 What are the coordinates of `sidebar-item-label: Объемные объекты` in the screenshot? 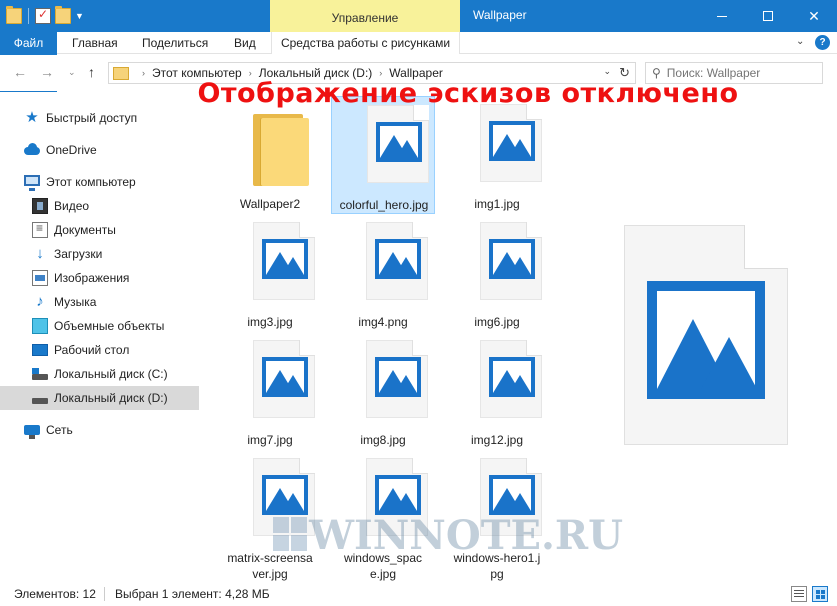 It's located at (109, 326).